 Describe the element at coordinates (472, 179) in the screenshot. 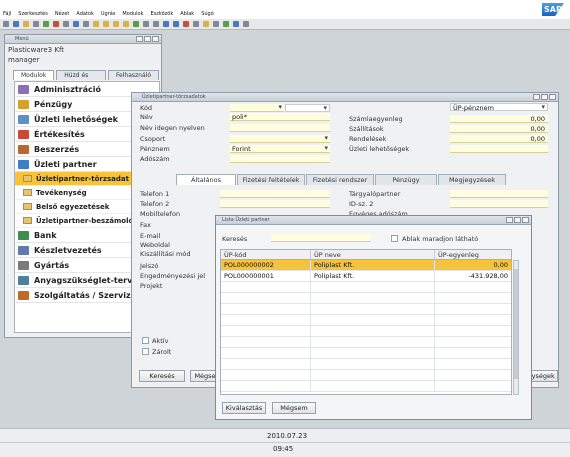

I see `tab-remarks: Megjegyzések` at that location.